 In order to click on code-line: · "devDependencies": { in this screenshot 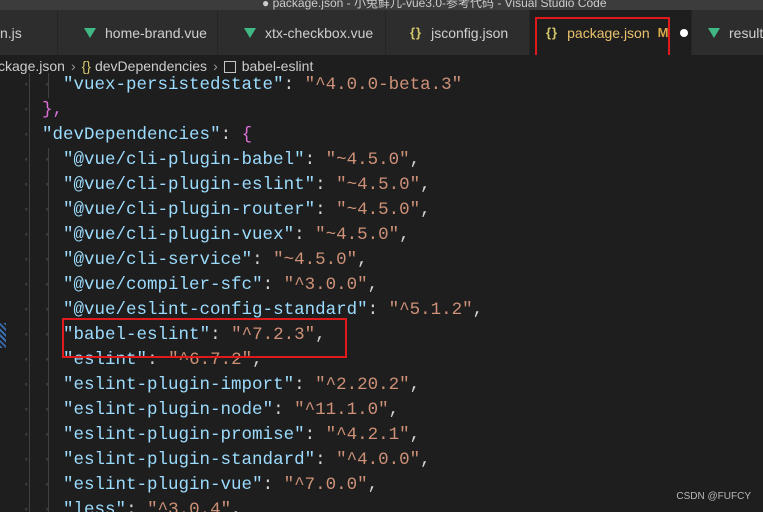, I will do `click(126, 135)`.